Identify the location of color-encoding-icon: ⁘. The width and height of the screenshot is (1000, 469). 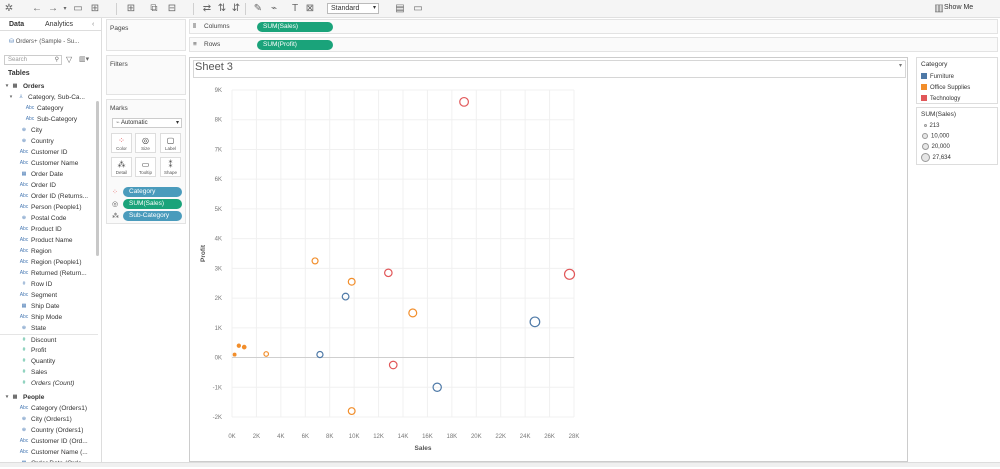
(115, 192).